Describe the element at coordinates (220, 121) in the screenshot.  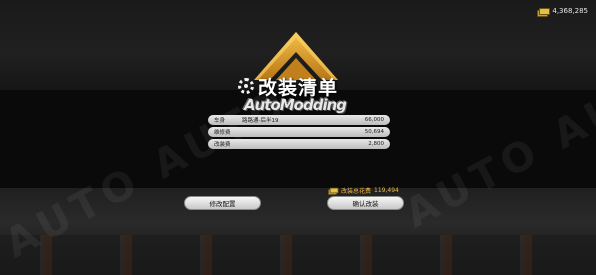
I see `item-label: 车身` at that location.